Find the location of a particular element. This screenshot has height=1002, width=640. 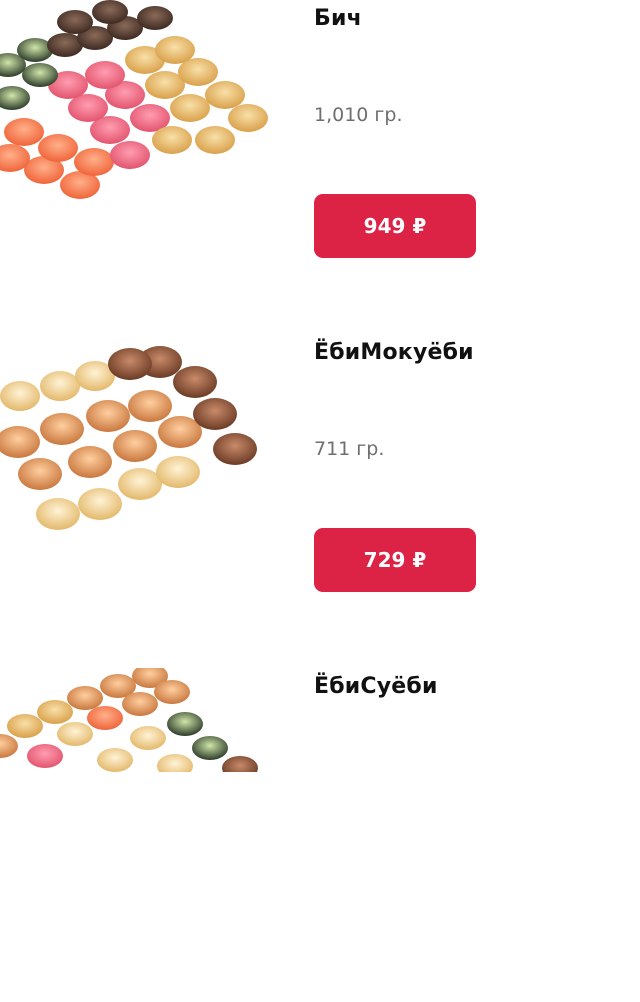

price-button: 729 ₽ is located at coordinates (395, 560).